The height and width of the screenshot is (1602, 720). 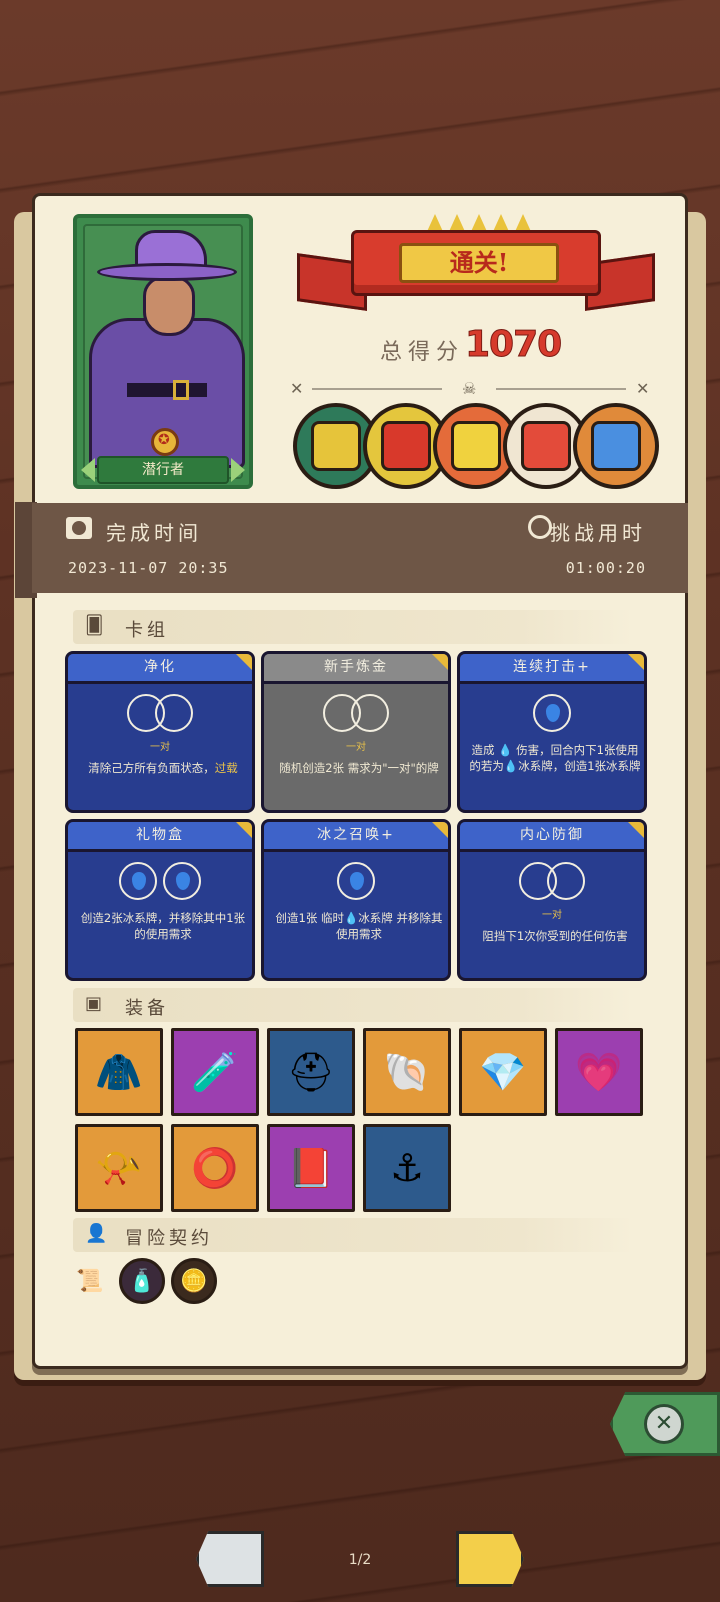 I want to click on contract-glyph: 📜, so click(x=90, y=1281).